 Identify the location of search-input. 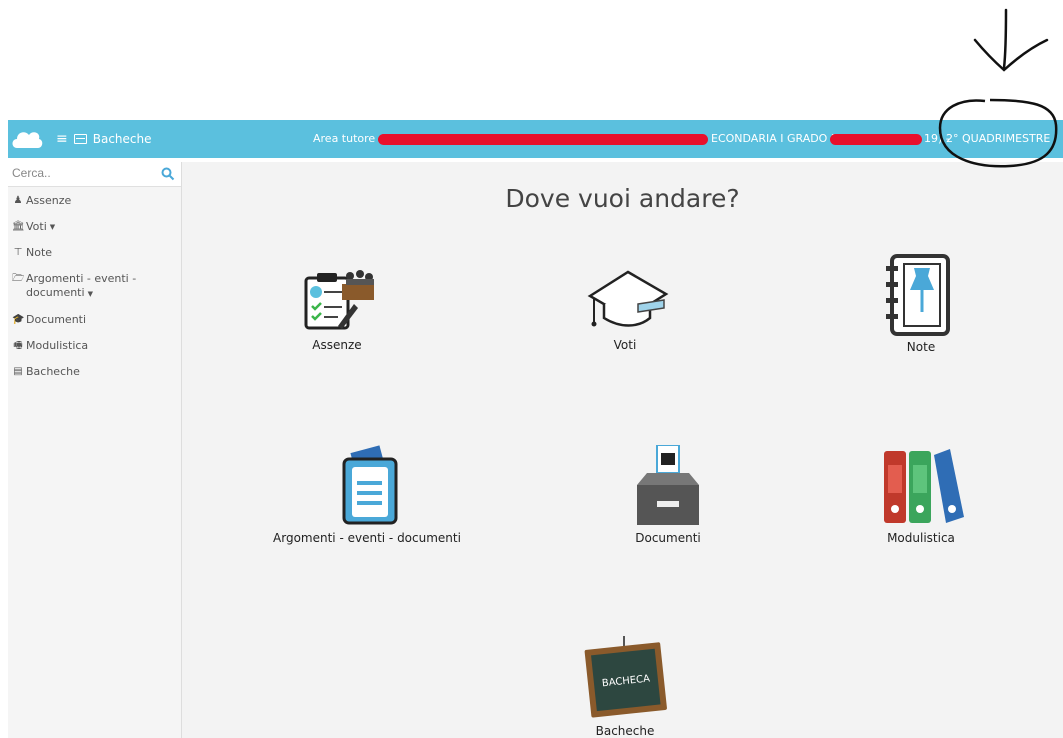
(82, 173).